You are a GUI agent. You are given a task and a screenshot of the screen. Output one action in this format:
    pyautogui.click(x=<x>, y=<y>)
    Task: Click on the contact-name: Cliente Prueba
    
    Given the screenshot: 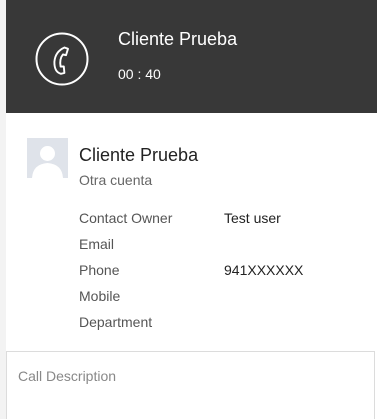 What is the action you would take?
    pyautogui.click(x=138, y=155)
    